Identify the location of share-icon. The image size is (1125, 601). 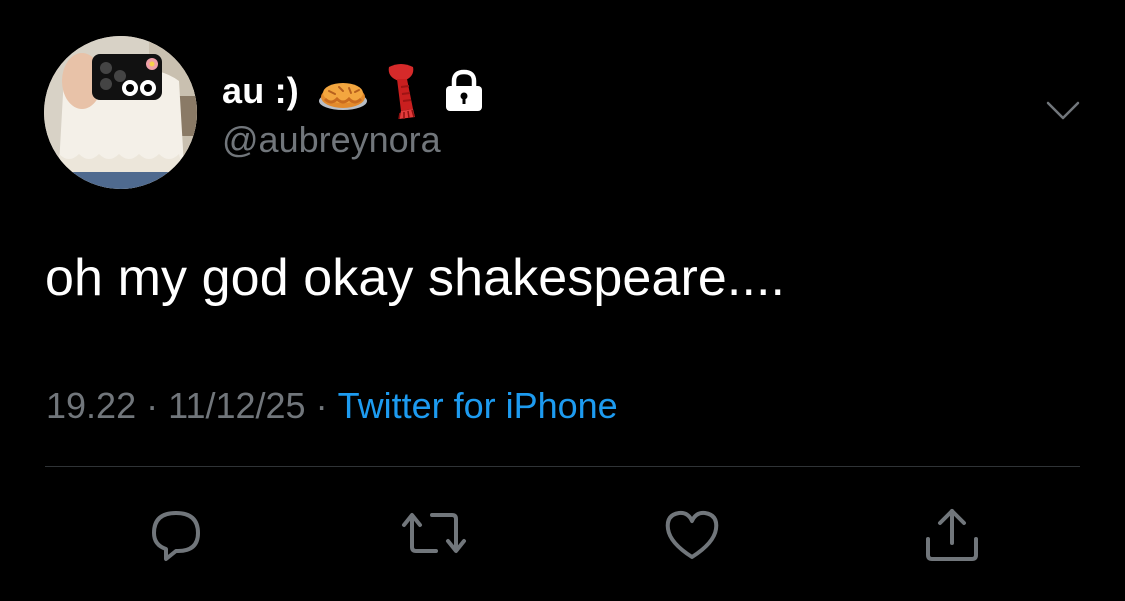
(952, 535).